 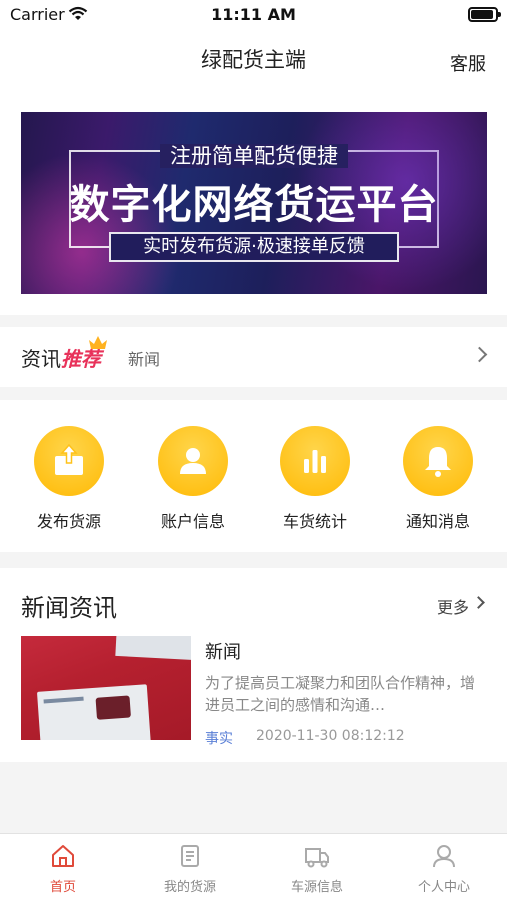 What do you see at coordinates (317, 858) in the screenshot?
I see `truck-icon` at bounding box center [317, 858].